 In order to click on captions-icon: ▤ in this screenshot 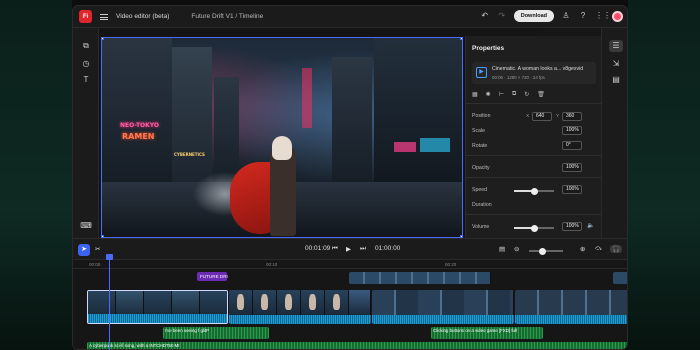, I will do `click(616, 80)`.